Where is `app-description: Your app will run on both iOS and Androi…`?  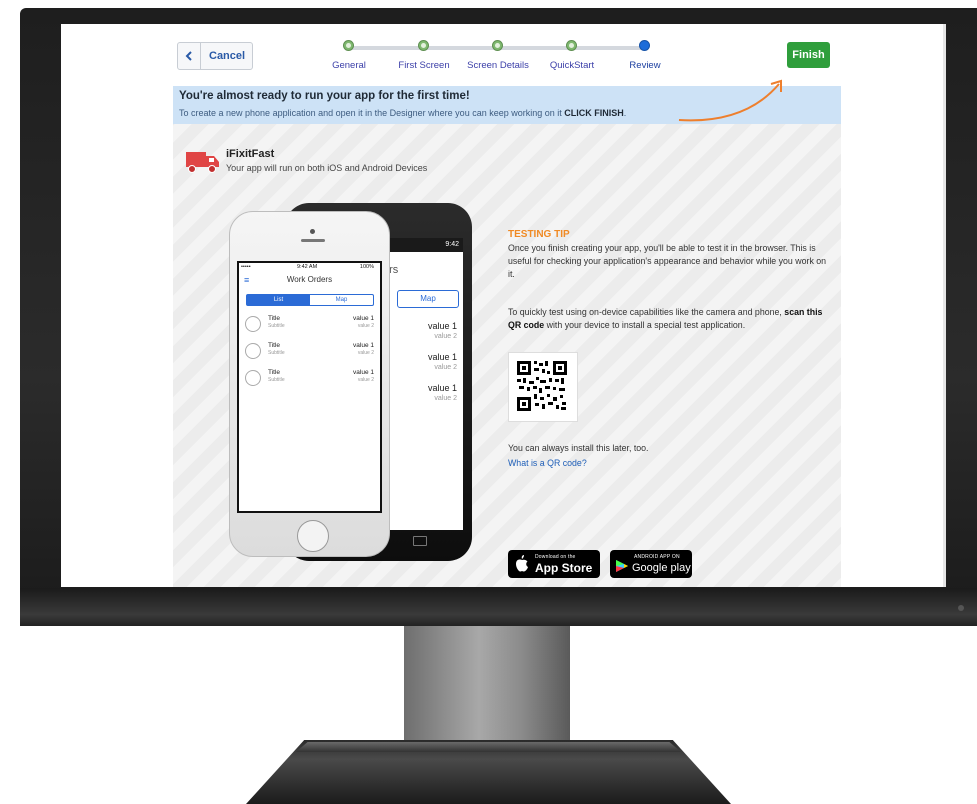 app-description: Your app will run on both iOS and Androi… is located at coordinates (327, 168).